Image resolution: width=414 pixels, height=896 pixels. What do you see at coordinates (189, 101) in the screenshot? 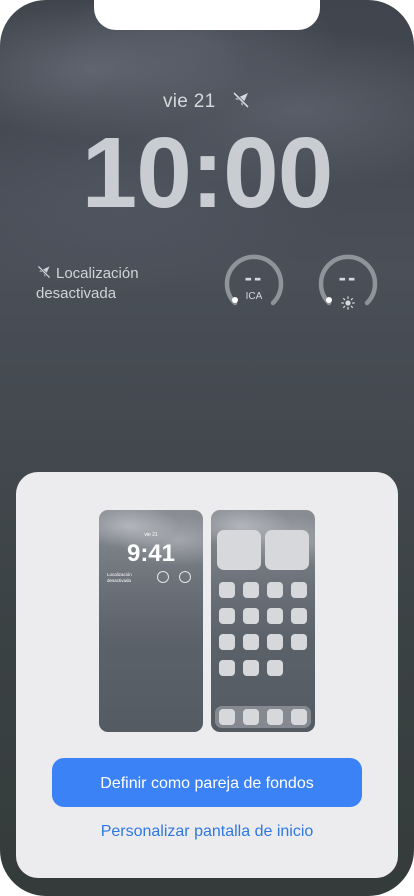
I see `date-label: vie 21` at bounding box center [189, 101].